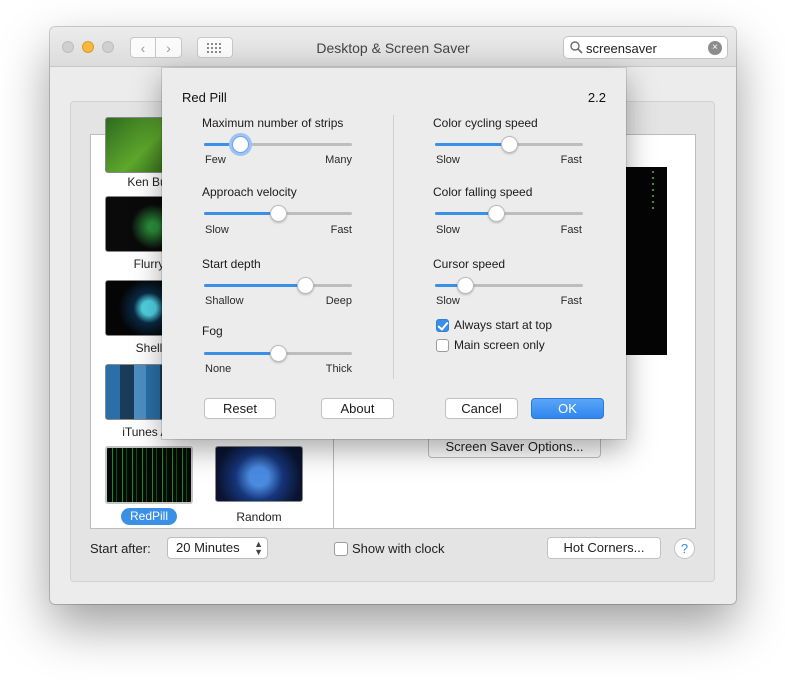 This screenshot has height=680, width=785. Describe the element at coordinates (259, 517) in the screenshot. I see `saver-label-random: Random` at that location.